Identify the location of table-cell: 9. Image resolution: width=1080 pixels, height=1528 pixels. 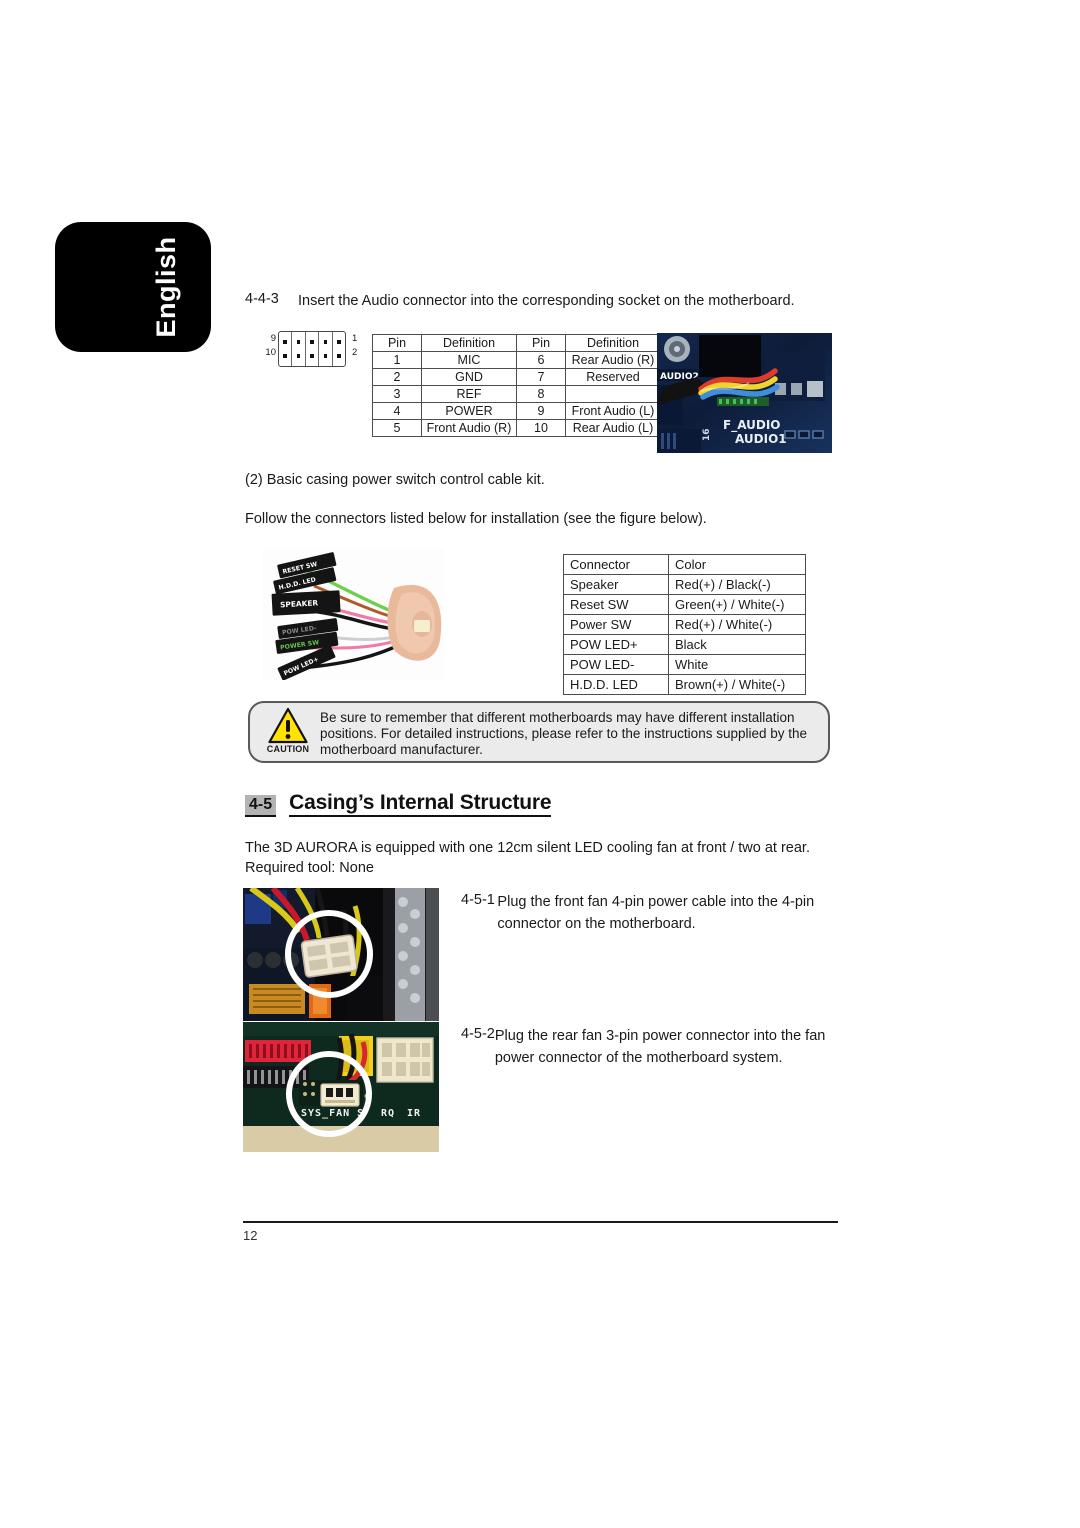
(541, 411).